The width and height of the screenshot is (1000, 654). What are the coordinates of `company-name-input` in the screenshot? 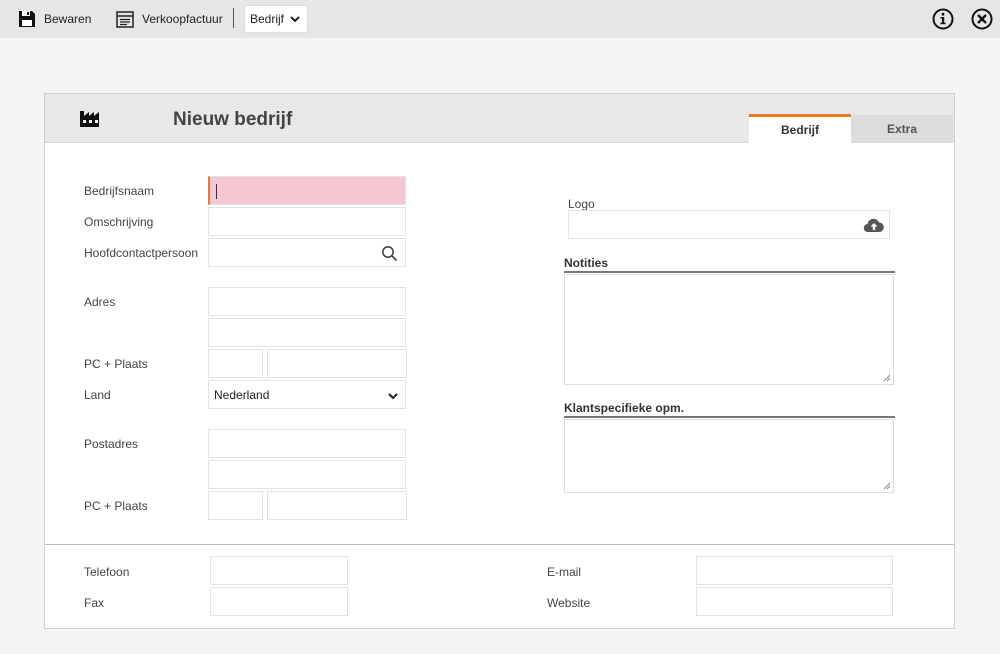 It's located at (307, 190).